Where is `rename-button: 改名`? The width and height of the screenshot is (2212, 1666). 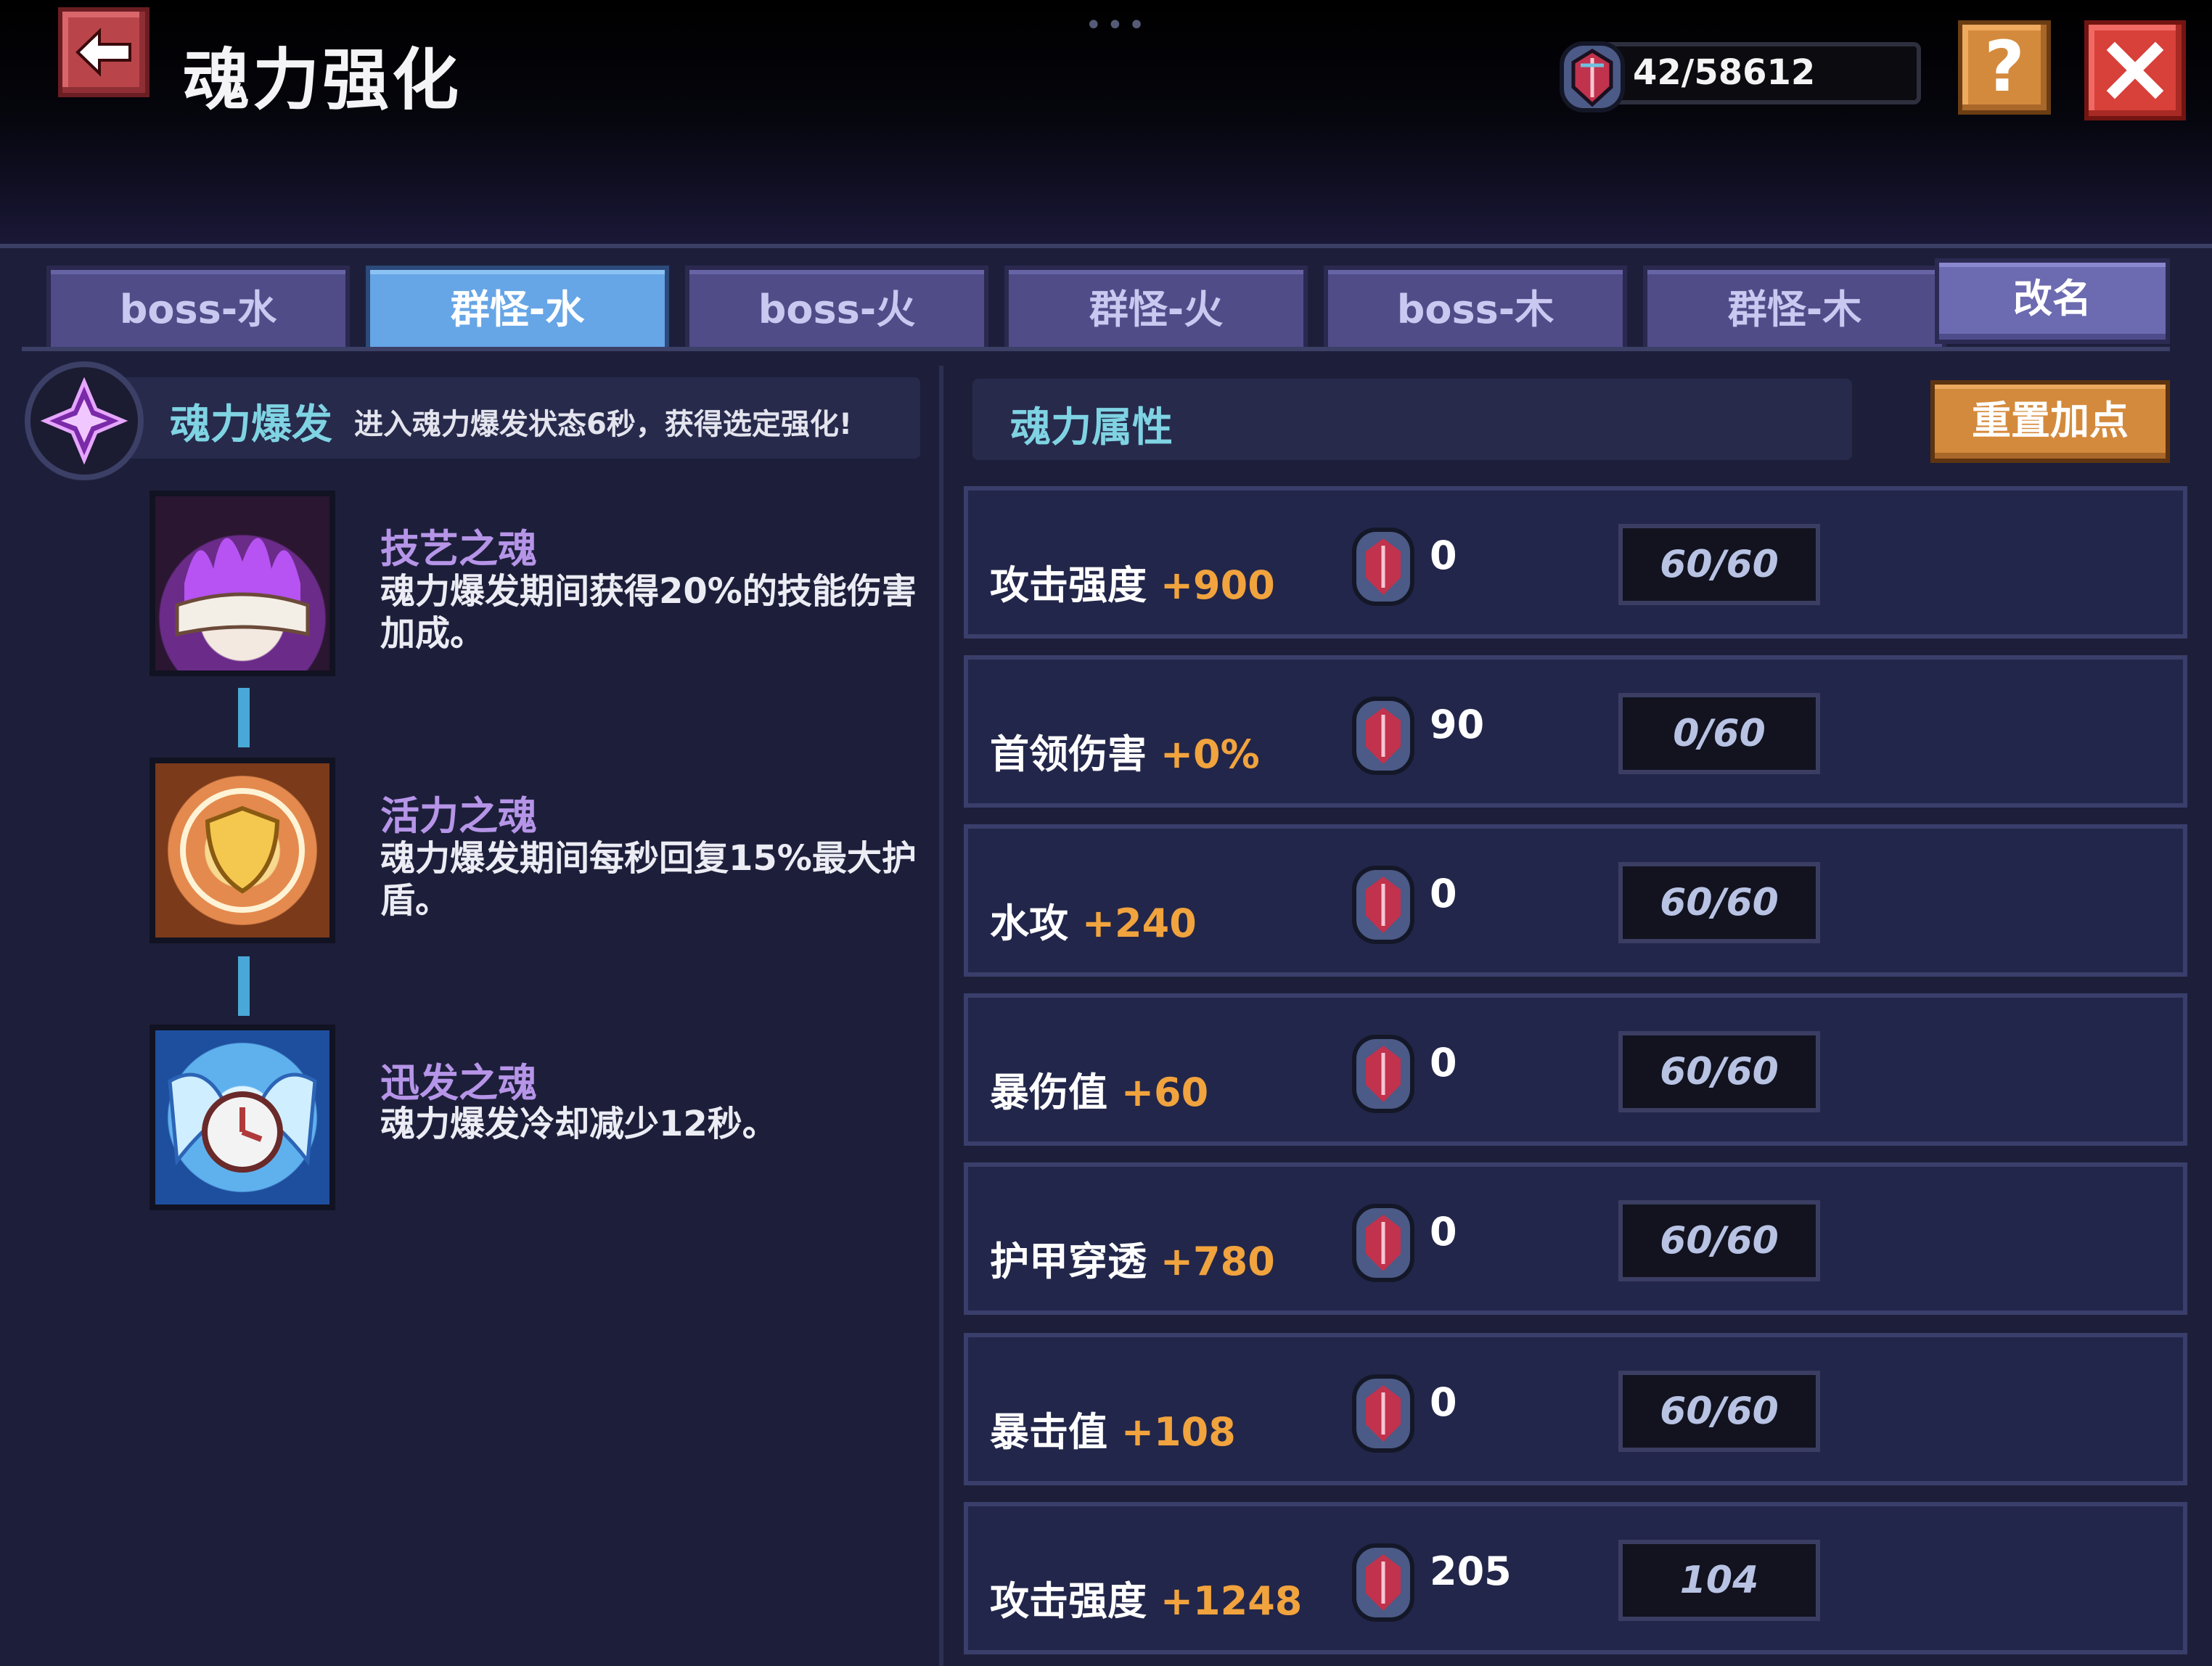
rename-button: 改名 is located at coordinates (2052, 301).